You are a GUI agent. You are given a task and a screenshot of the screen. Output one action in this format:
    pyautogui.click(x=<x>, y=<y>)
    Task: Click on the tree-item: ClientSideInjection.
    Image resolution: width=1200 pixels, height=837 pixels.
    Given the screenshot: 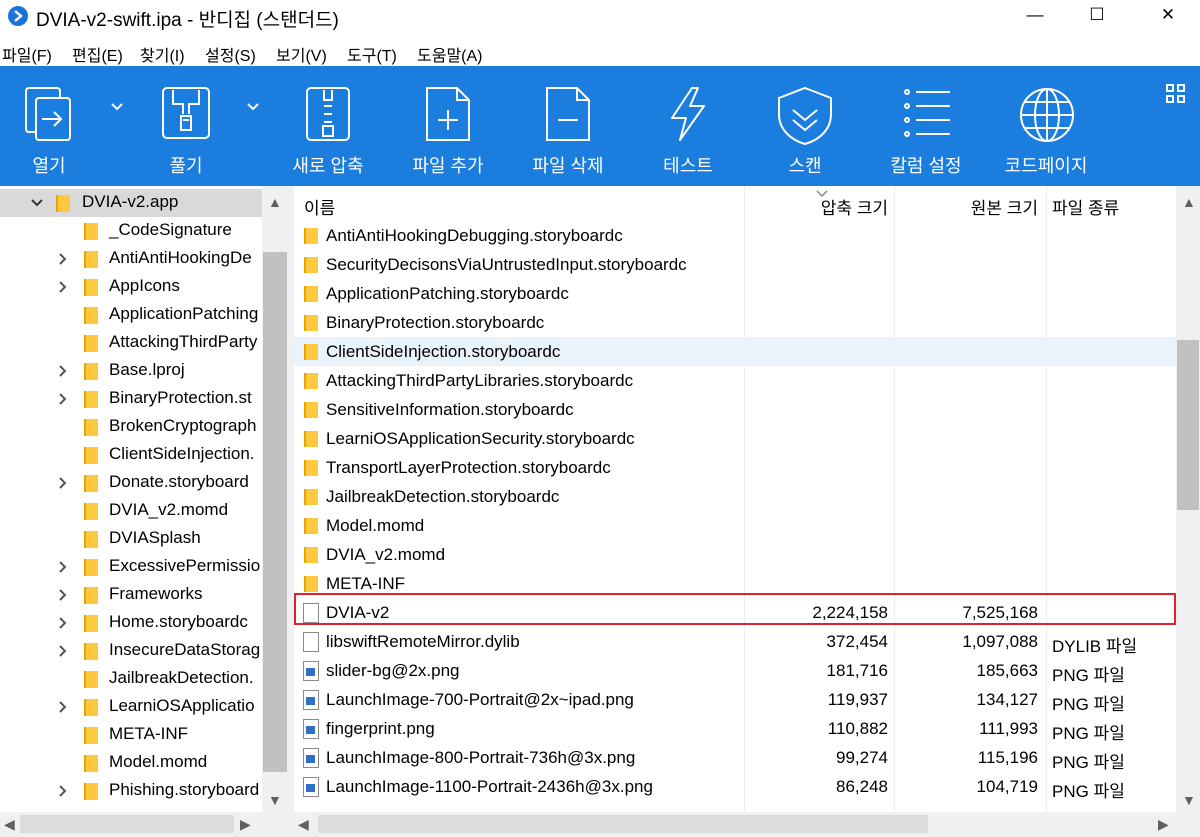 What is the action you would take?
    pyautogui.click(x=131, y=455)
    